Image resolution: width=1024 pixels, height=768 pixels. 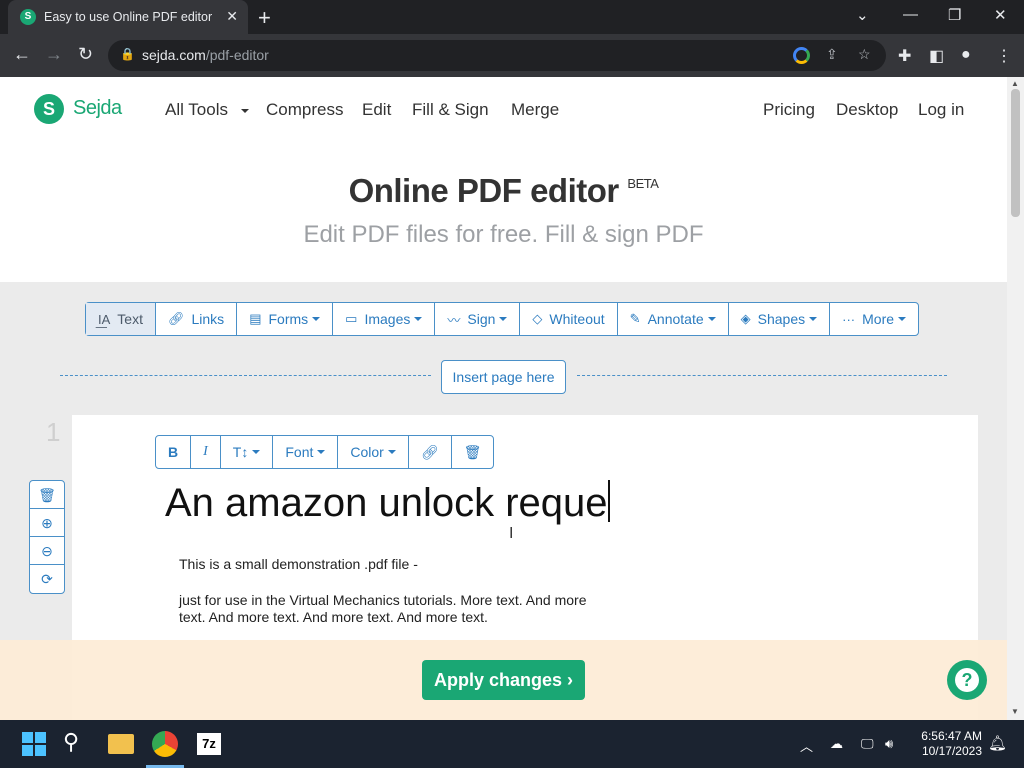 What do you see at coordinates (832, 54) in the screenshot?
I see `share-icon: ⇪` at bounding box center [832, 54].